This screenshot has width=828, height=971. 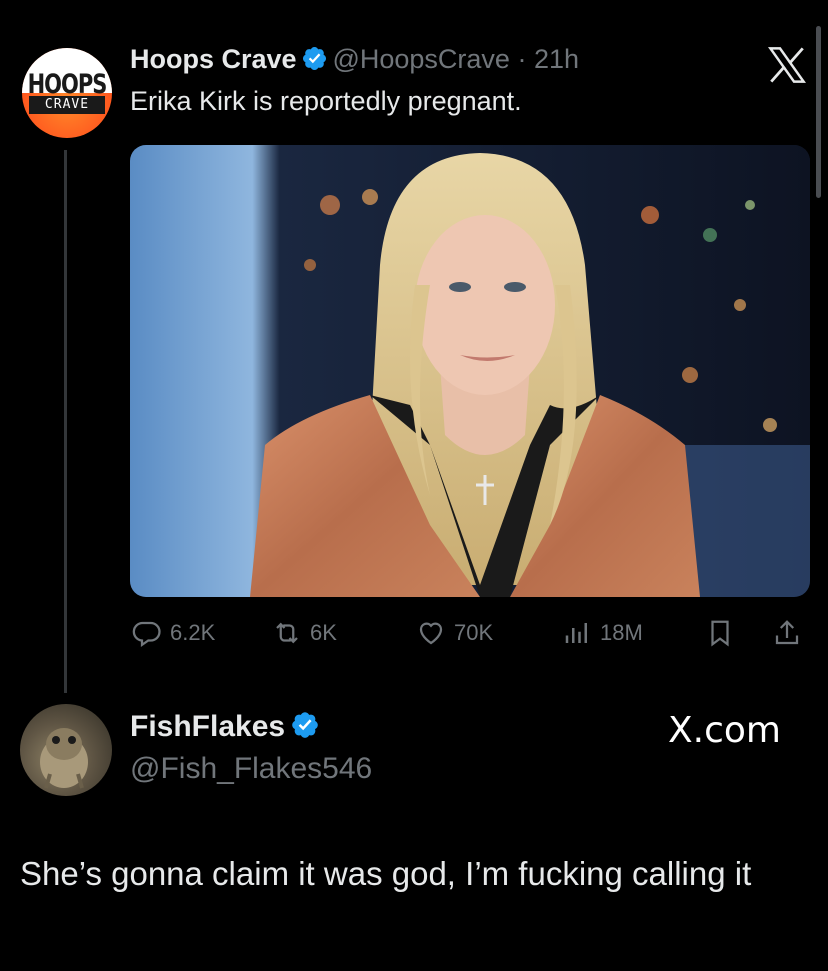 I want to click on scrollbar, so click(x=818, y=112).